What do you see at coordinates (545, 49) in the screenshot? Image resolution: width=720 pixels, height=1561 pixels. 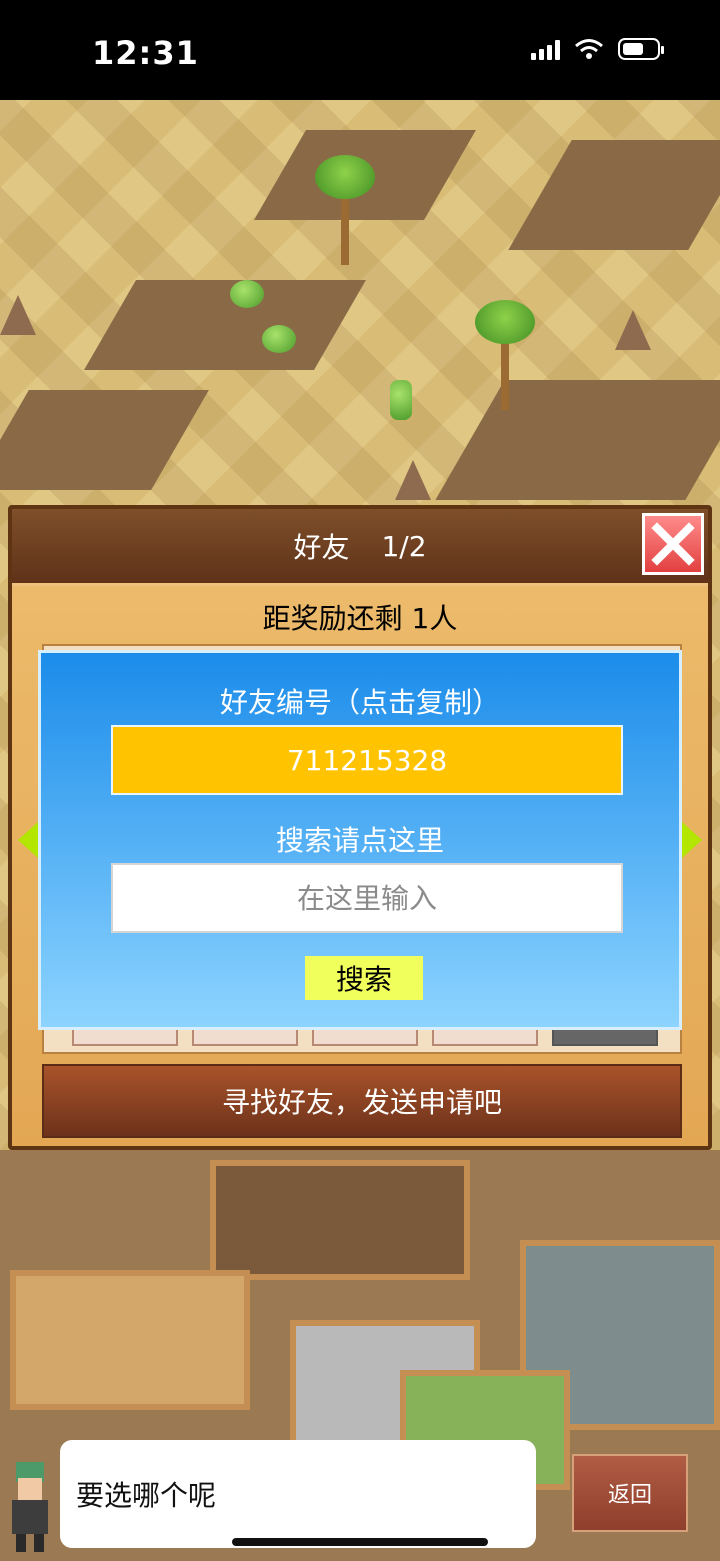 I see `signal-icon` at bounding box center [545, 49].